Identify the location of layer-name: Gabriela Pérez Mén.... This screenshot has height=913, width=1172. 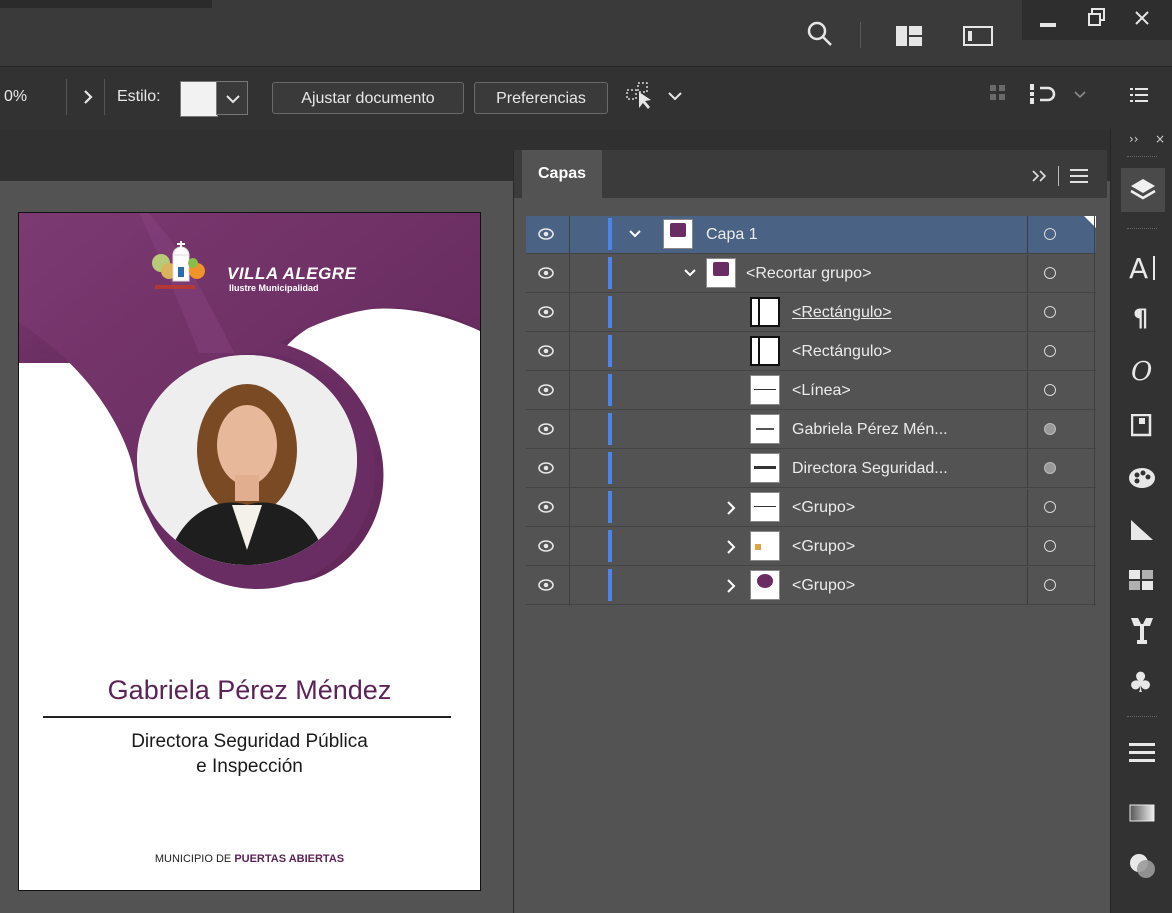
(870, 430).